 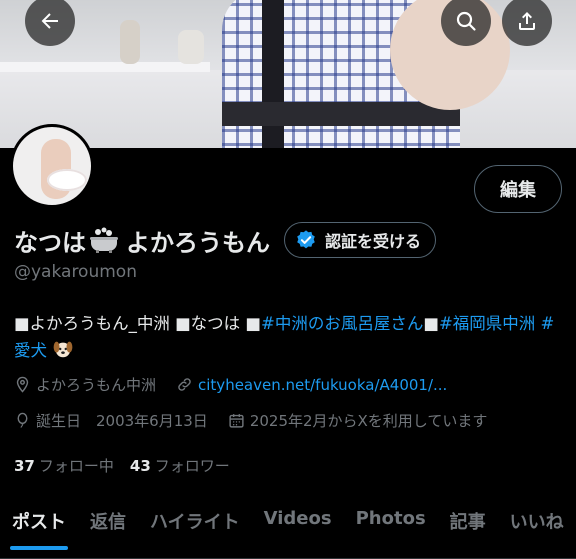 I want to click on tab-label: 返信, so click(x=108, y=522).